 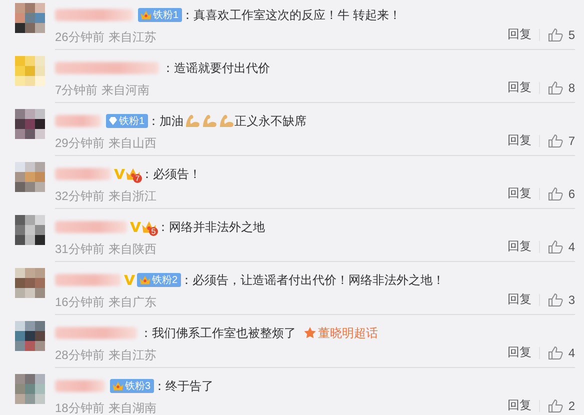 What do you see at coordinates (79, 407) in the screenshot?
I see `comment-time: 18分钟前` at bounding box center [79, 407].